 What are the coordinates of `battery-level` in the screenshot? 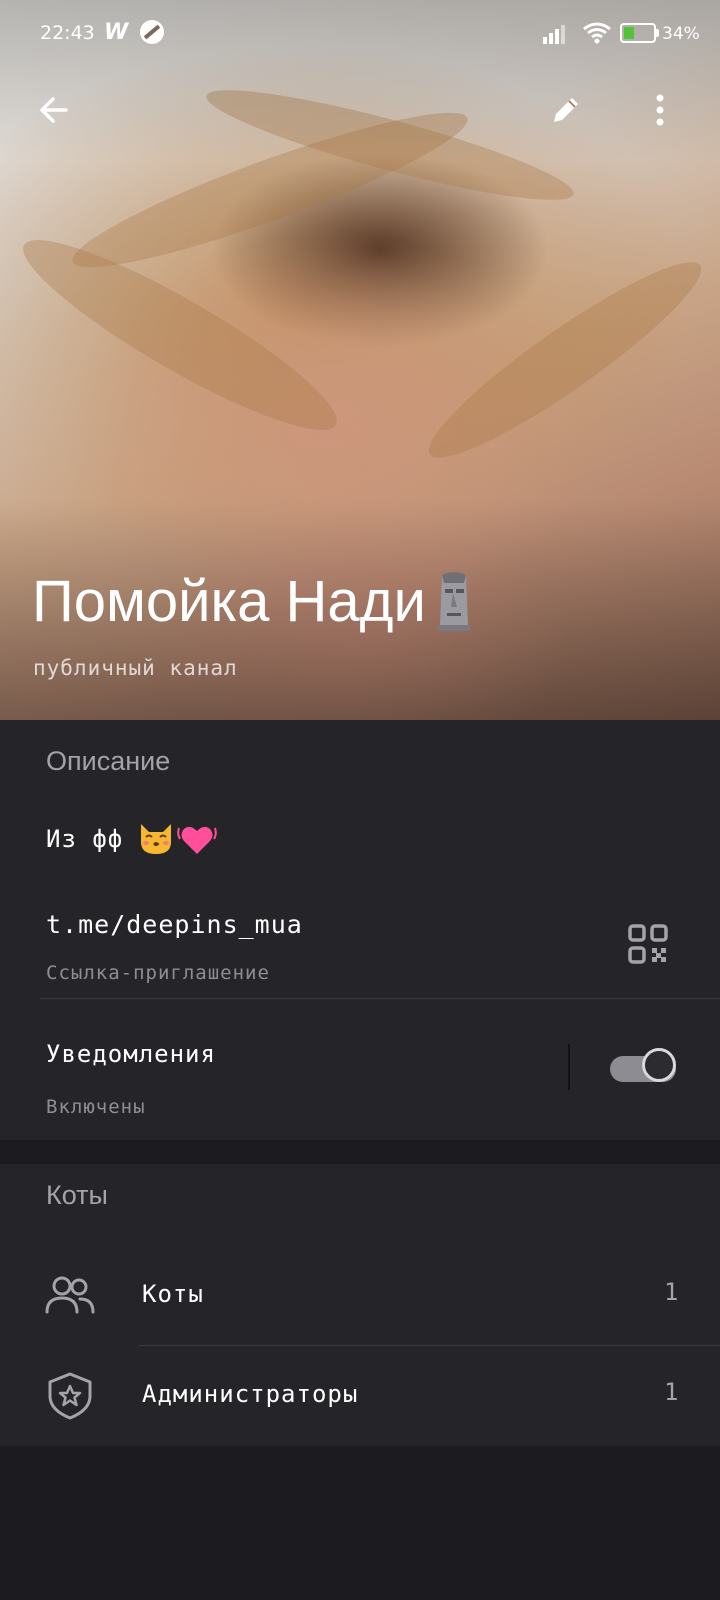 It's located at (629, 33).